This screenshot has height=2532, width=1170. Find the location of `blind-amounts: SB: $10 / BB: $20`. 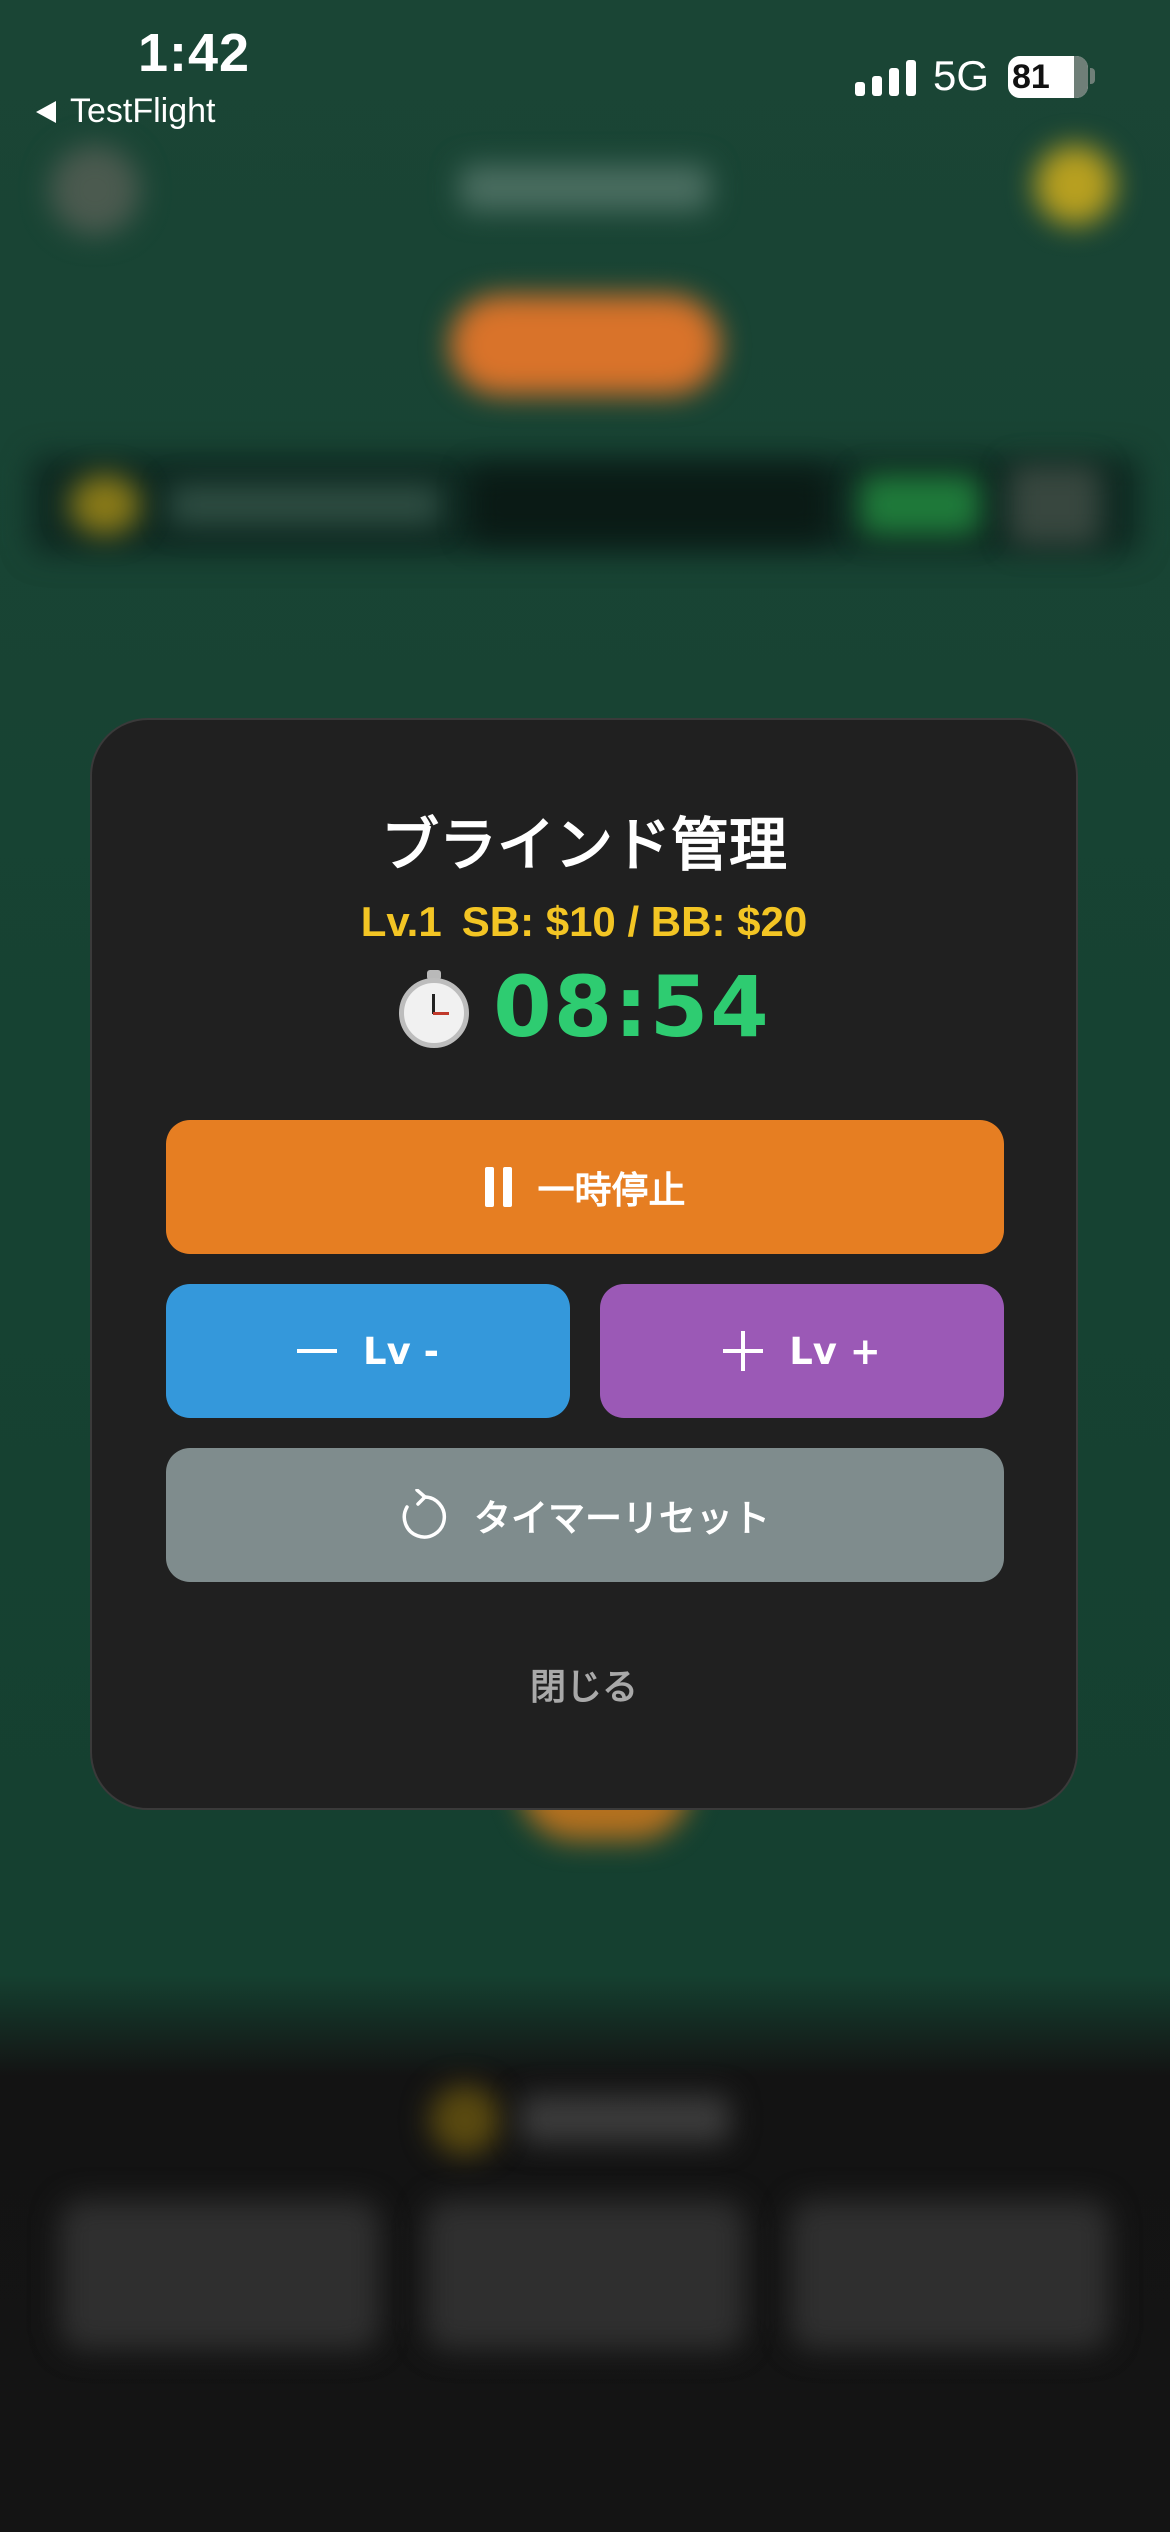

blind-amounts: SB: $10 / BB: $20 is located at coordinates (634, 921).